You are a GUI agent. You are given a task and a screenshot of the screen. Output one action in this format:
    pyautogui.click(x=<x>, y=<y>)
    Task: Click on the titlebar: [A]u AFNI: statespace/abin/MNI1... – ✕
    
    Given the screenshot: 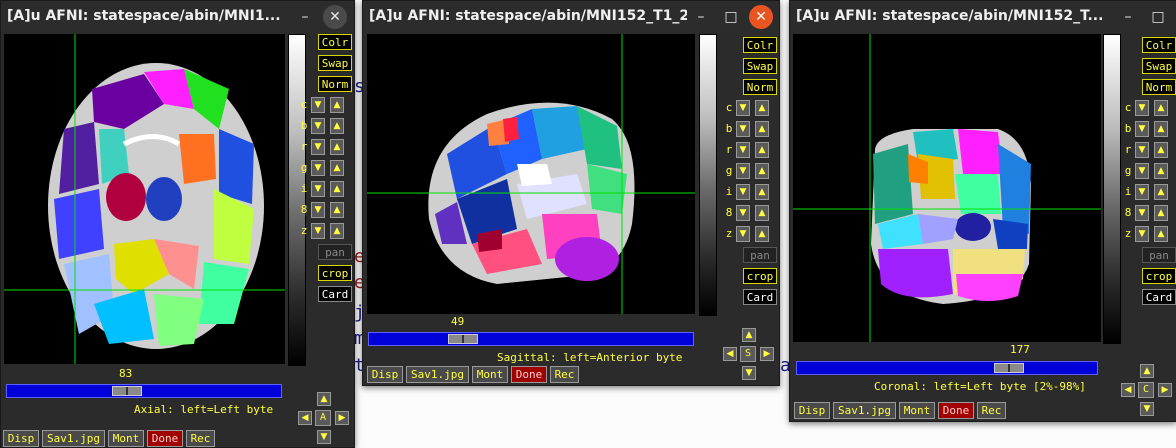 What is the action you would take?
    pyautogui.click(x=177, y=17)
    